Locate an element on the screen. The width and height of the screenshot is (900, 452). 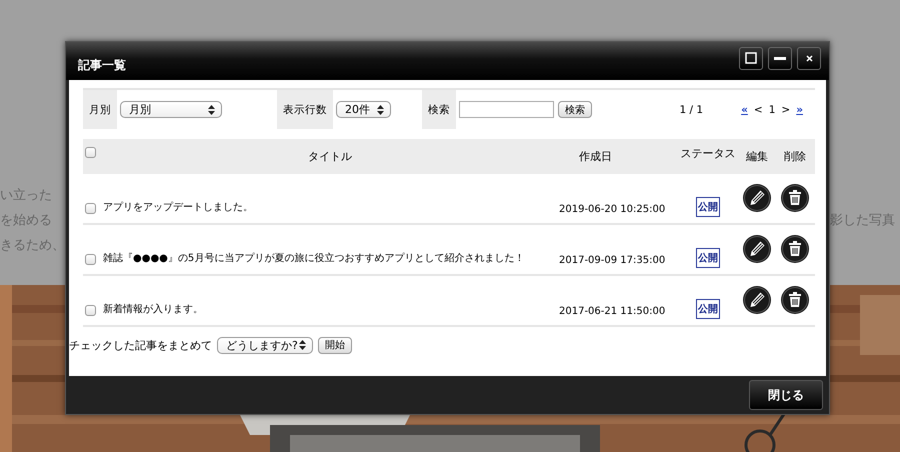
maximize-icon is located at coordinates (751, 58).